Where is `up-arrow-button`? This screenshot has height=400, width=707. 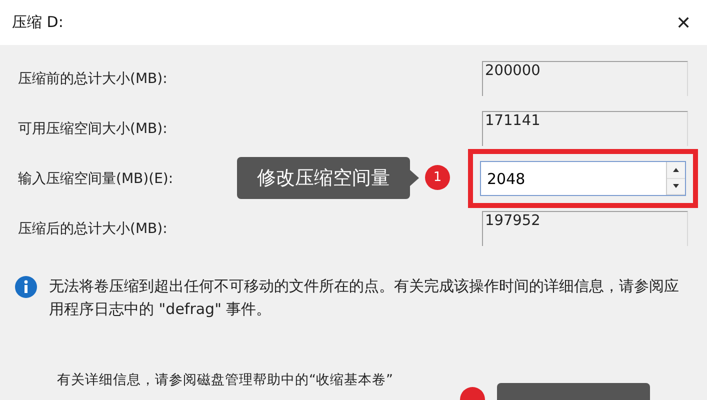 up-arrow-button is located at coordinates (676, 170).